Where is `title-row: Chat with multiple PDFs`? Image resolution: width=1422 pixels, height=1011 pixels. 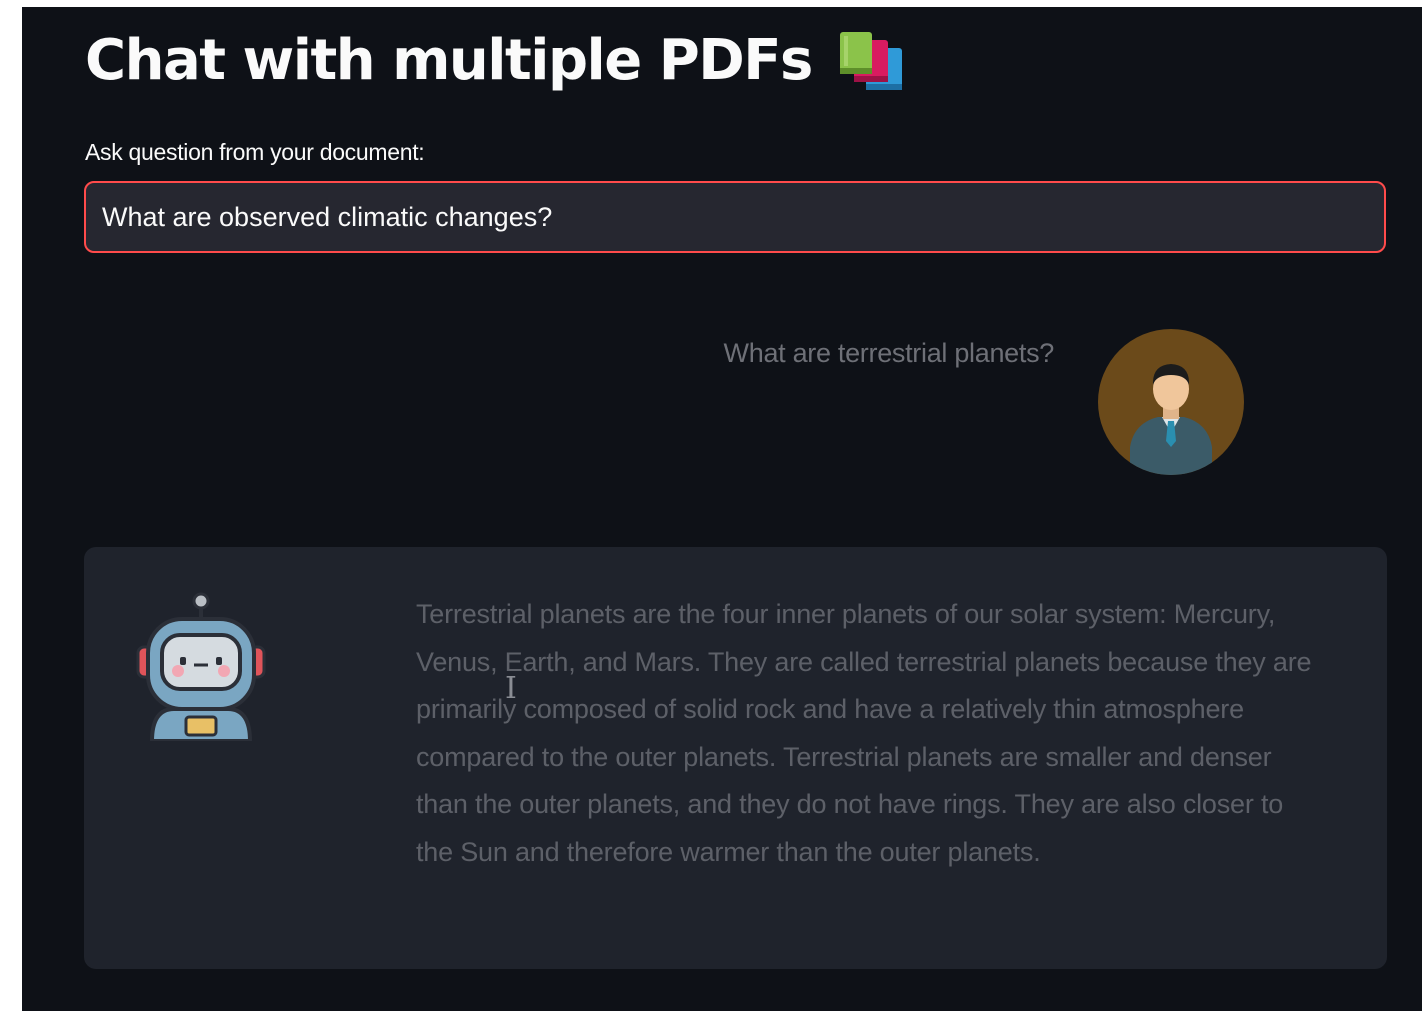
title-row: Chat with multiple PDFs is located at coordinates (495, 61).